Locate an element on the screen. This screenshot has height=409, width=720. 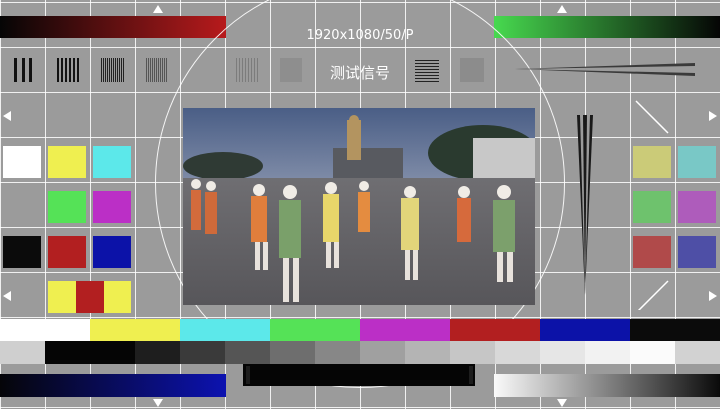
swatch-green is located at coordinates (67, 207).